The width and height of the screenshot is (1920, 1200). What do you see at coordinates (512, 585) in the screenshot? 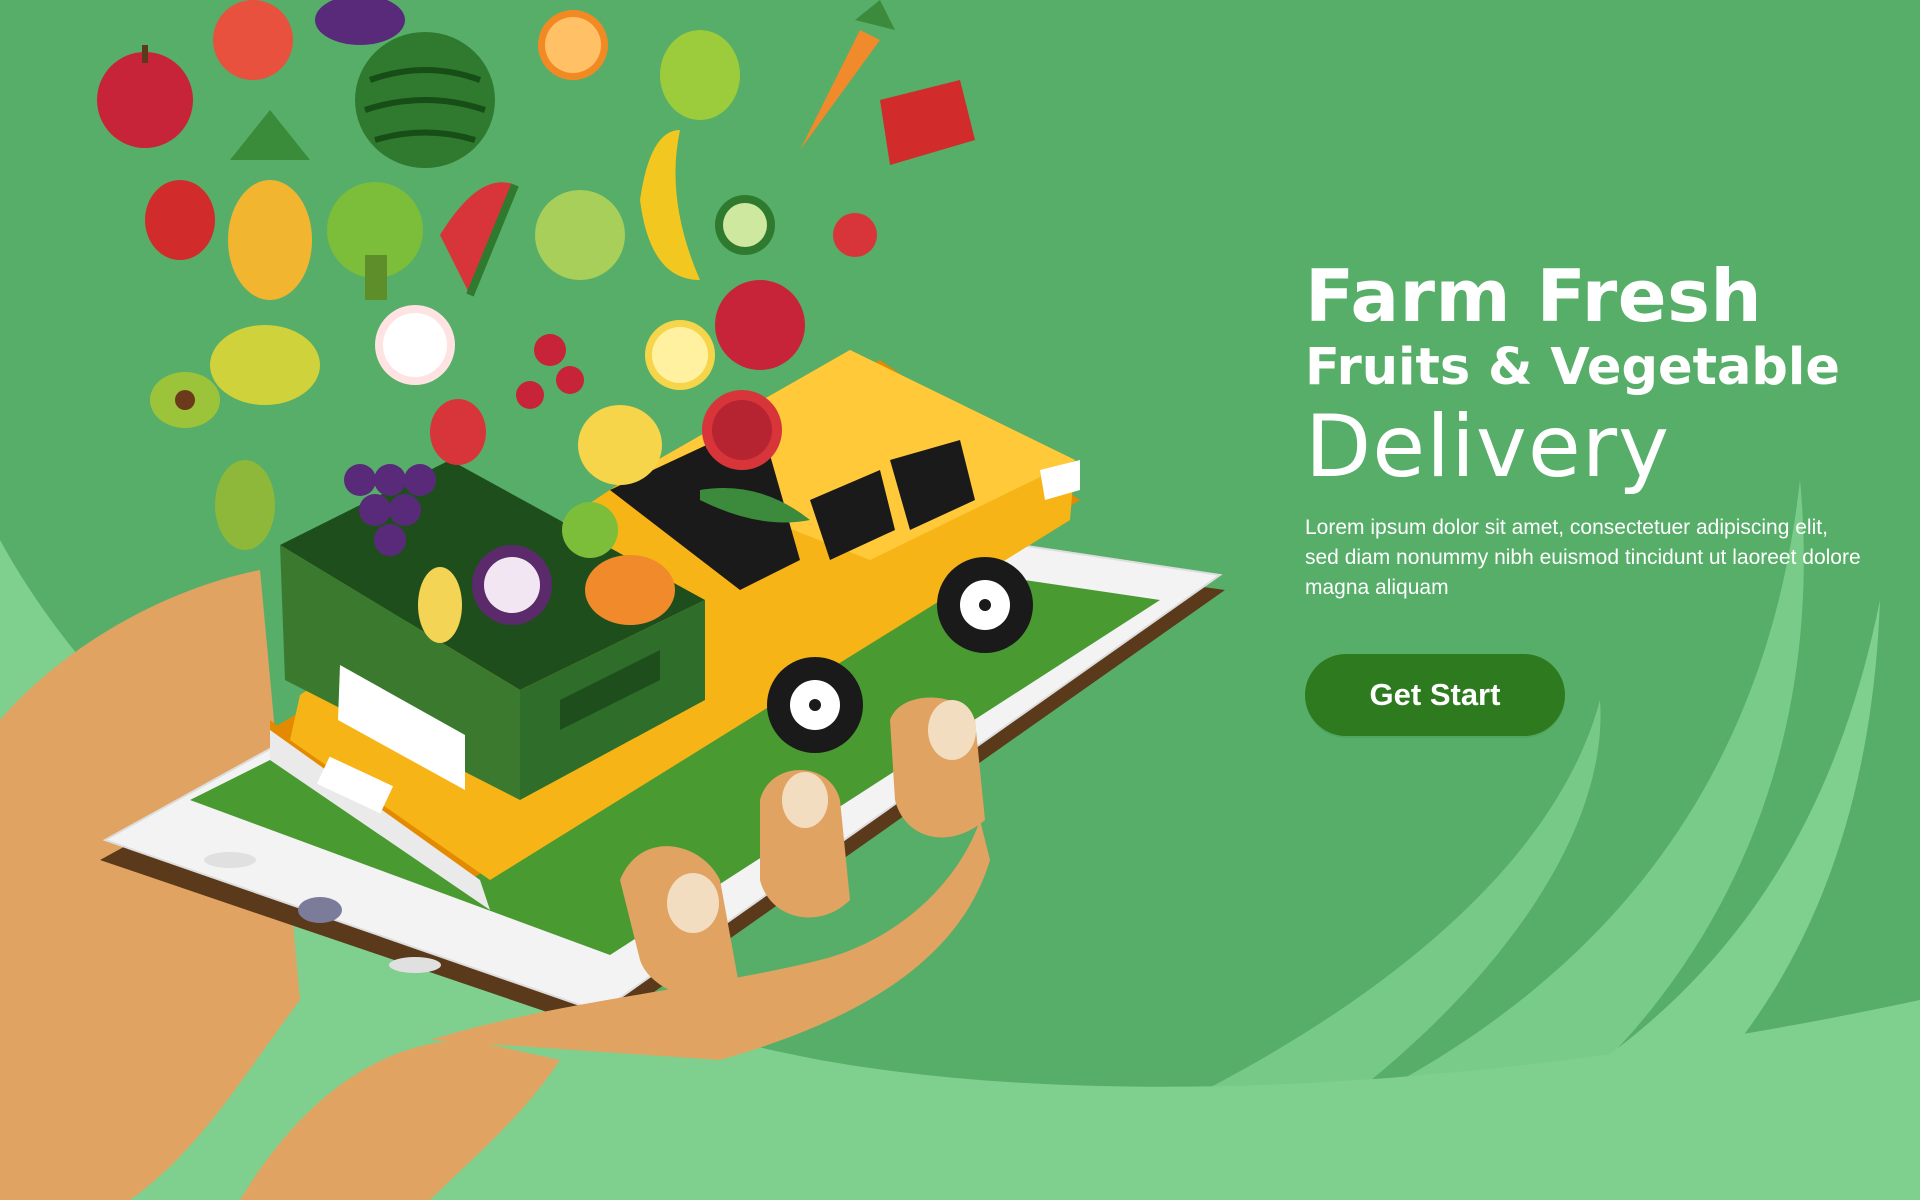
I see `mangosteen-icon` at bounding box center [512, 585].